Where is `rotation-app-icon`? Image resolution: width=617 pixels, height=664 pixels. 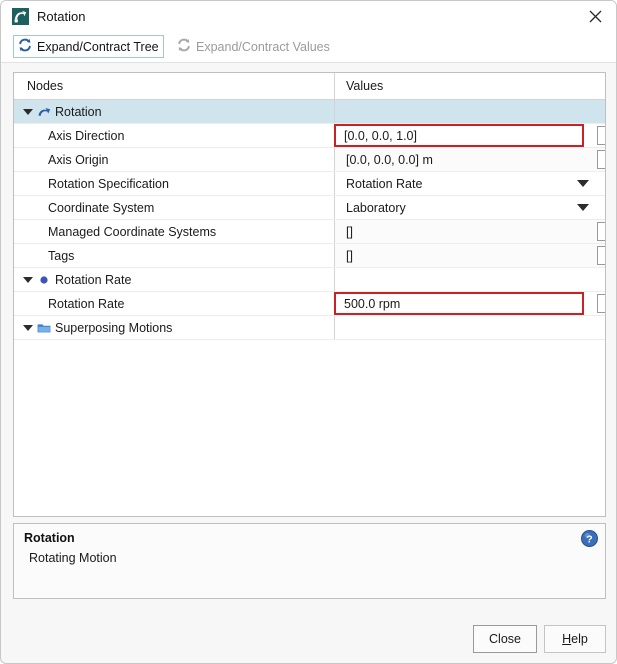
rotation-app-icon is located at coordinates (20, 16).